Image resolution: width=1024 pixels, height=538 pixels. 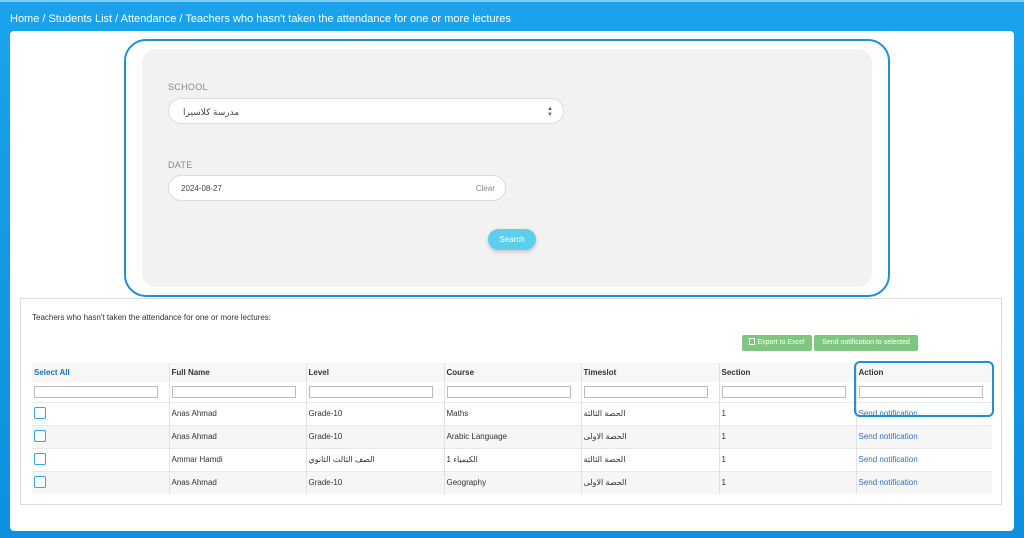 What do you see at coordinates (866, 343) in the screenshot?
I see `send-notification-selected-button: Send notification to selected` at bounding box center [866, 343].